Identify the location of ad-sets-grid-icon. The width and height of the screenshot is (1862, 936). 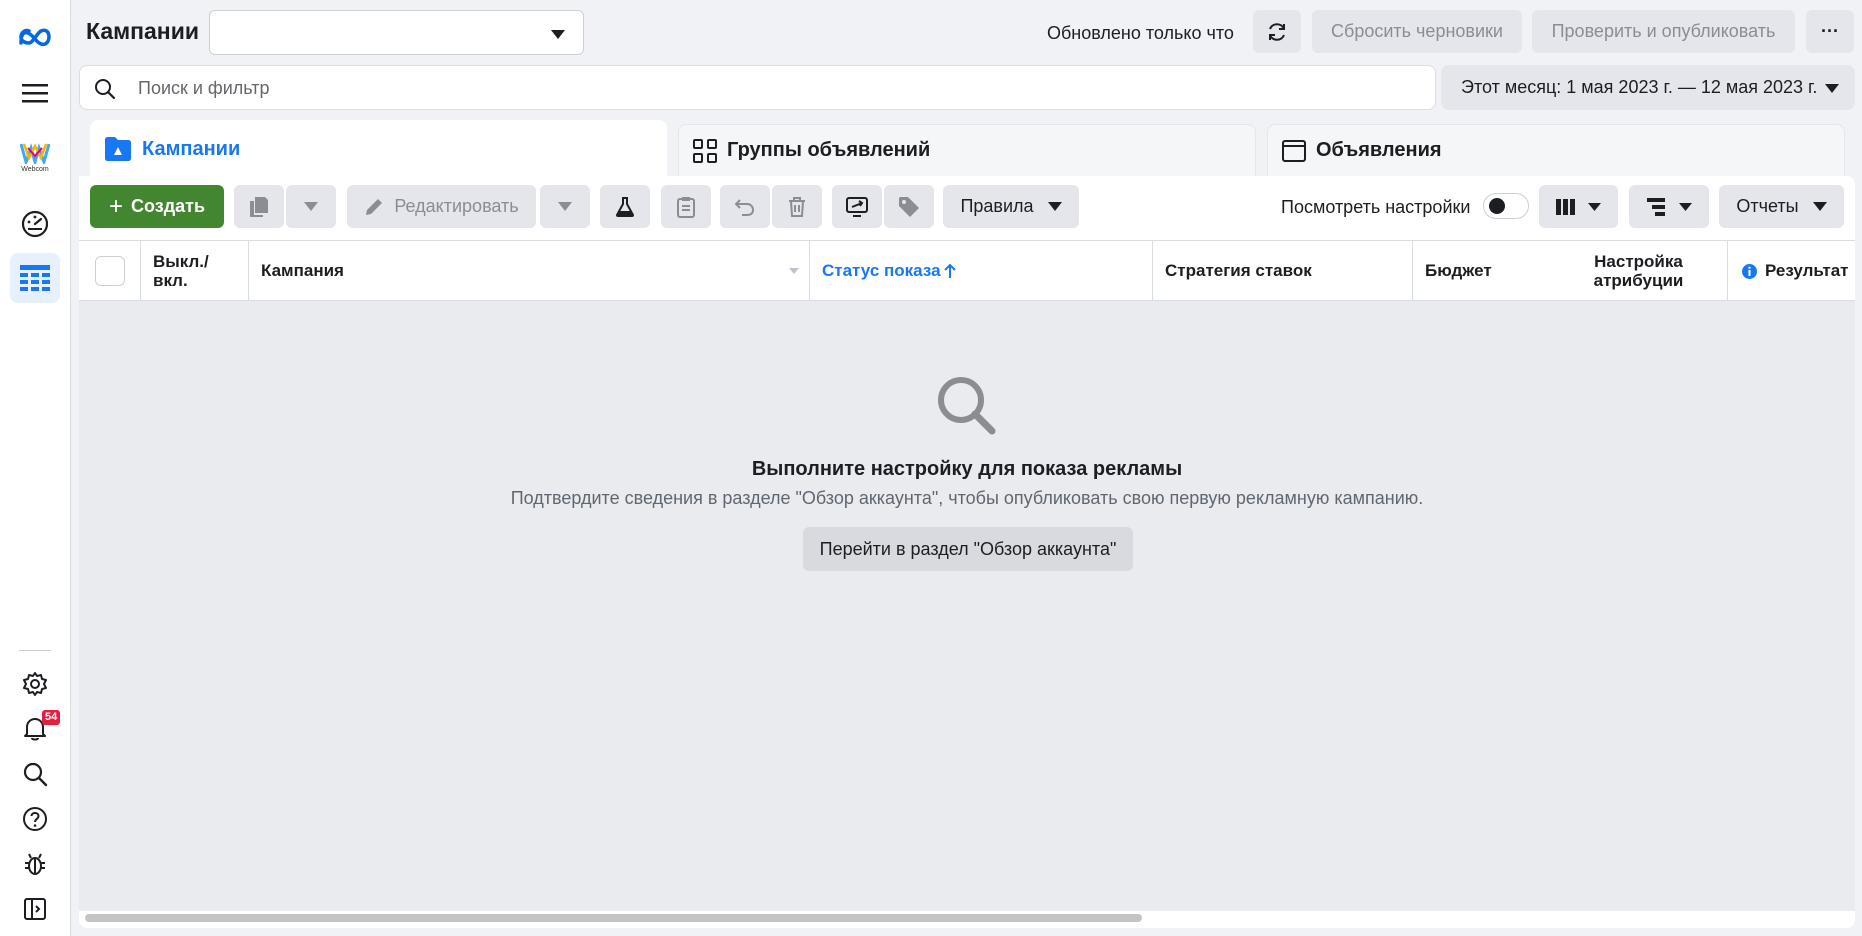
(705, 150).